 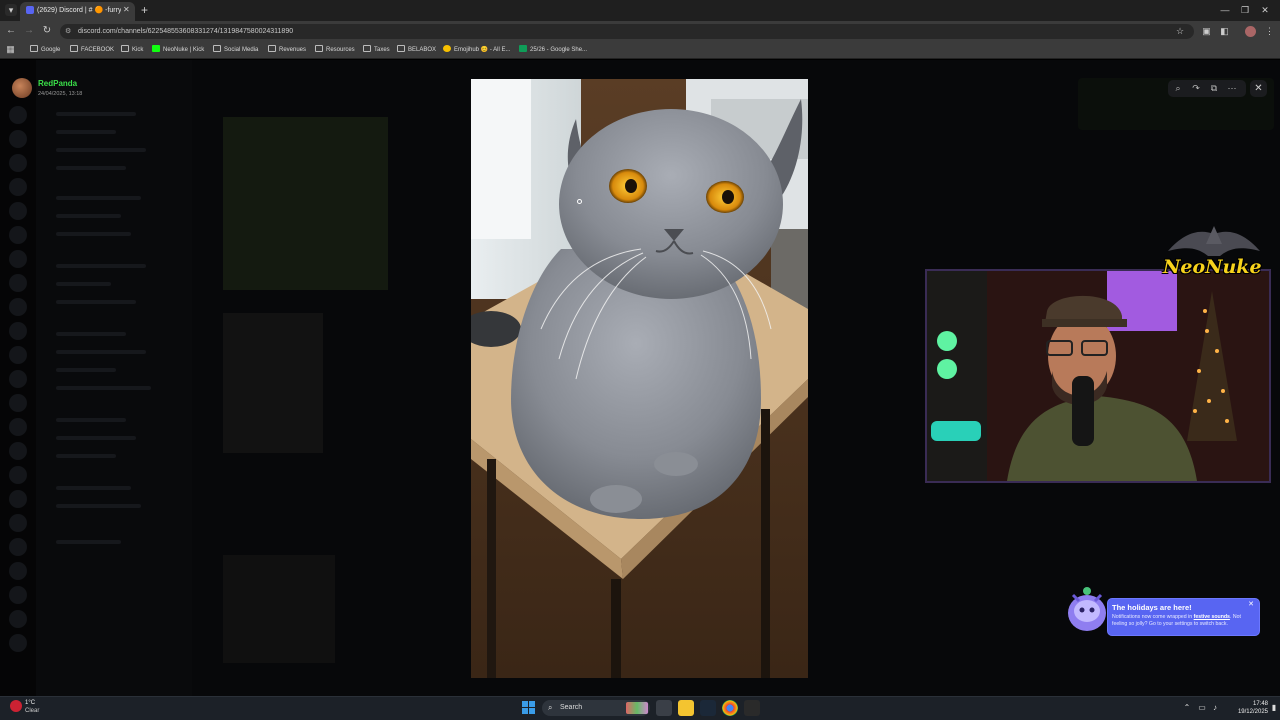 What do you see at coordinates (60, 94) in the screenshot?
I see `upload-date: 24/04/2025, 13:18` at bounding box center [60, 94].